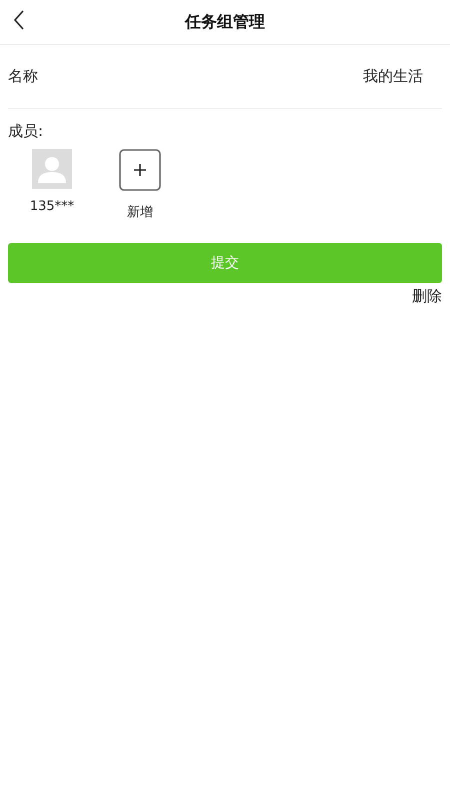  What do you see at coordinates (19, 20) in the screenshot?
I see `back-icon` at bounding box center [19, 20].